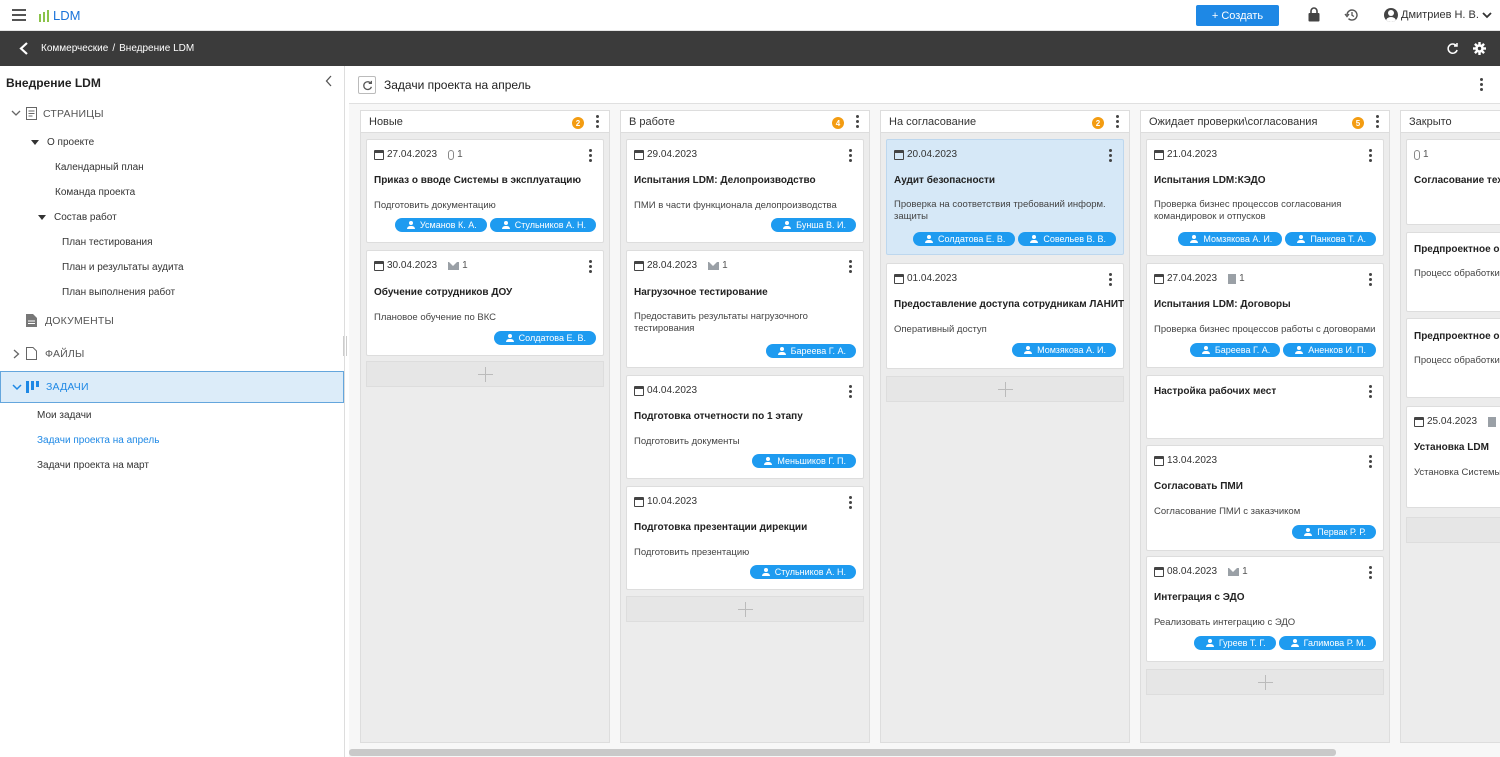 Image resolution: width=1500 pixels, height=757 pixels. Describe the element at coordinates (19, 15) in the screenshot. I see `menu-icon` at that location.